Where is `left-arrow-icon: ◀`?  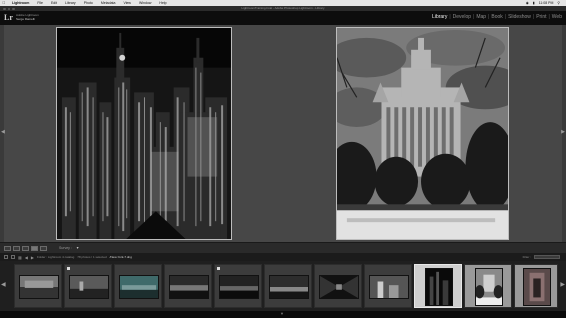
left-arrow-icon: ◀ is located at coordinates (3, 132).